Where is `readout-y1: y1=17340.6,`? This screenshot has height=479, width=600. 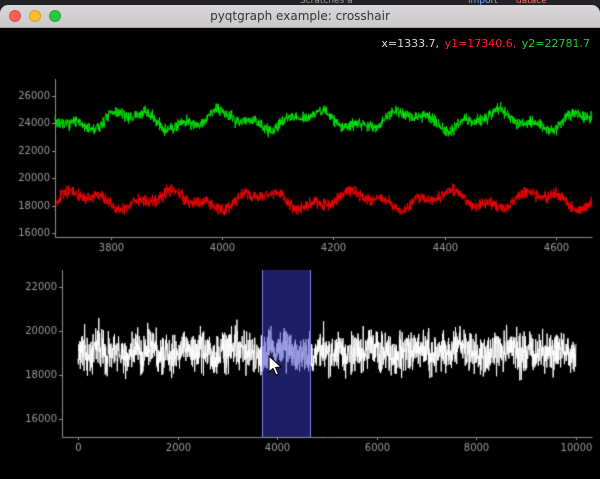
readout-y1: y1=17340.6, is located at coordinates (480, 43).